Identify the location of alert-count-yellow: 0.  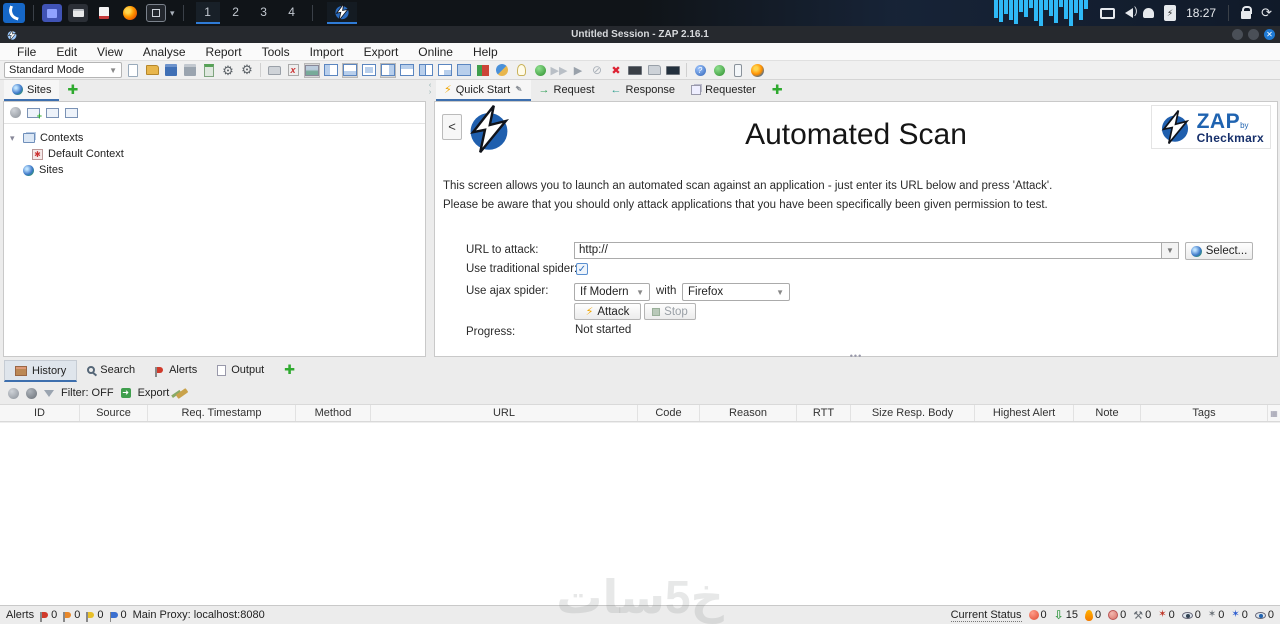
(95, 615).